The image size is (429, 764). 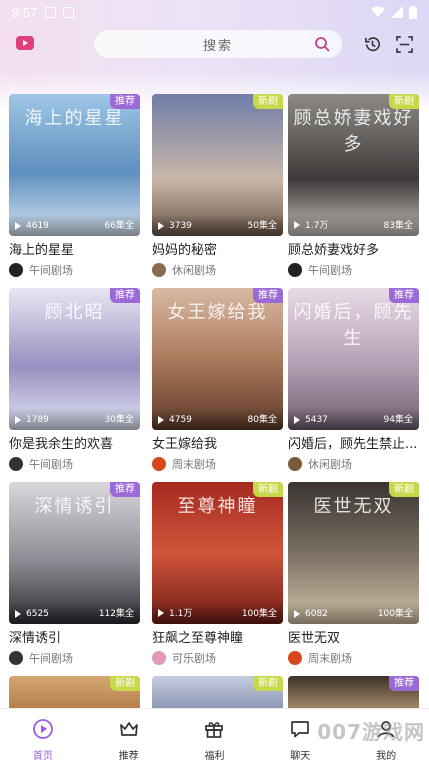 What do you see at coordinates (37, 226) in the screenshot?
I see `view-count-text: 4619` at bounding box center [37, 226].